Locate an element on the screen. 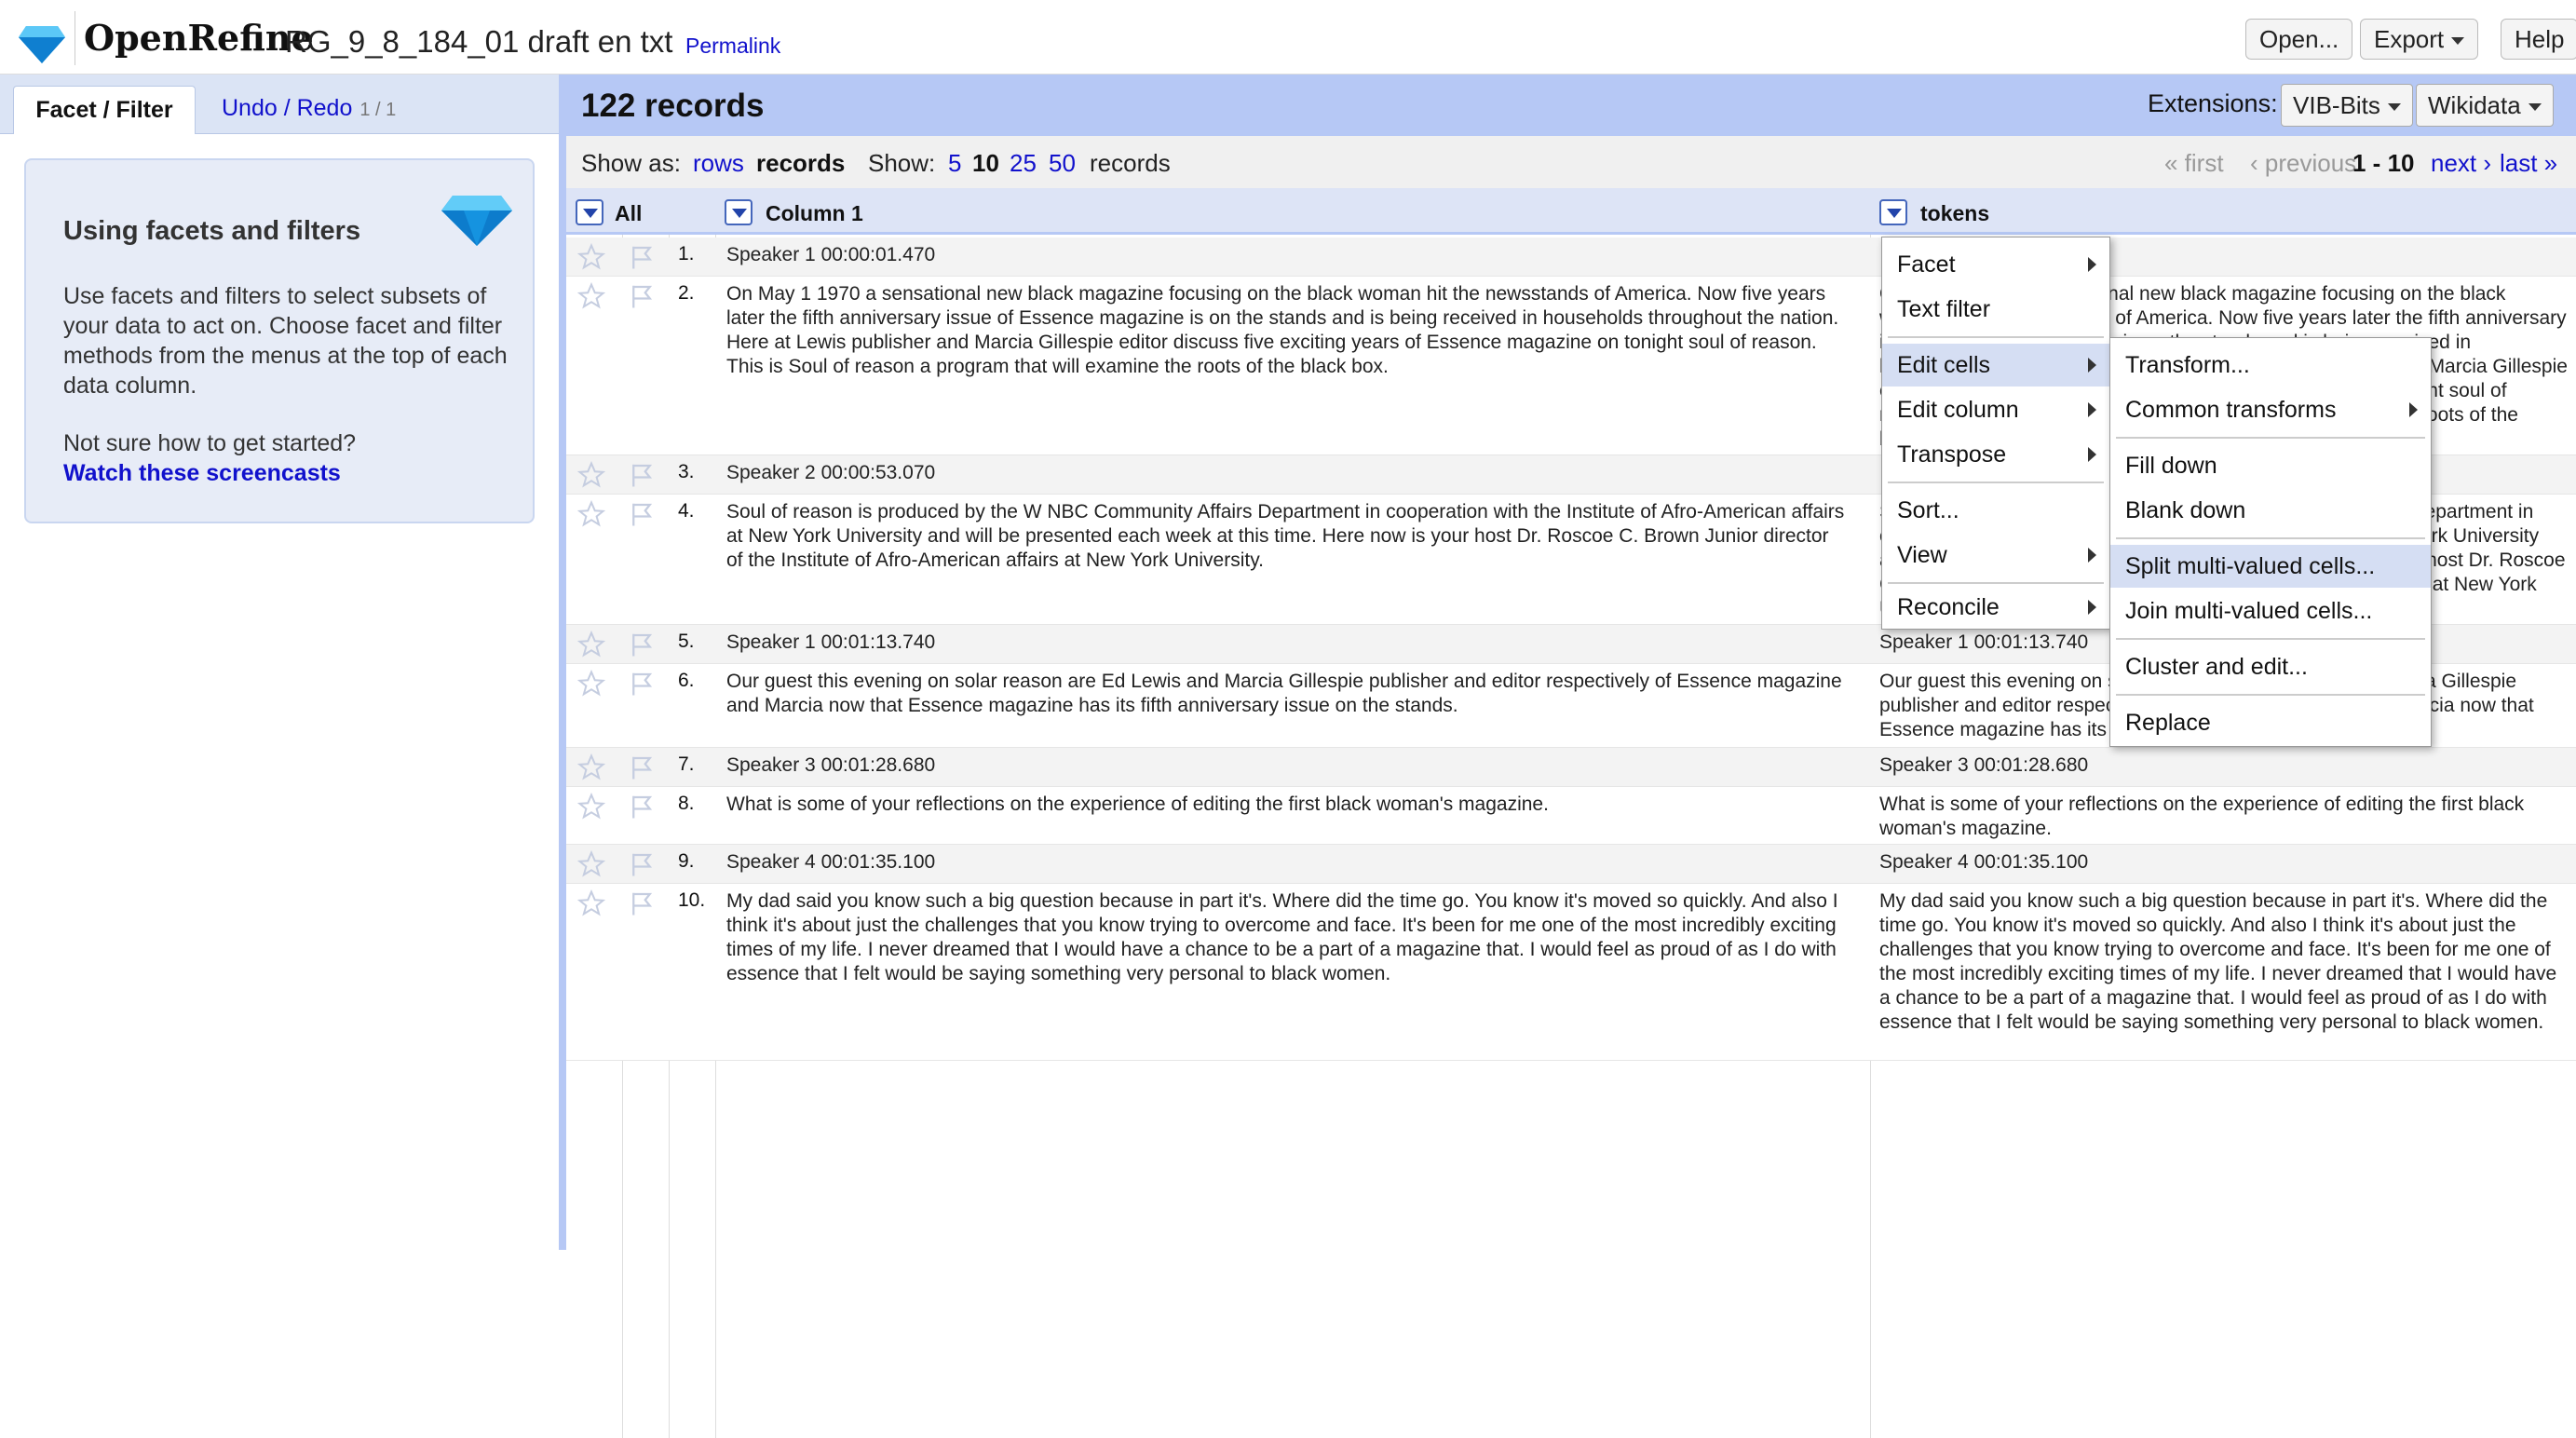  column1-cell: Speaker 1 00:00:01.470 is located at coordinates (1287, 255).